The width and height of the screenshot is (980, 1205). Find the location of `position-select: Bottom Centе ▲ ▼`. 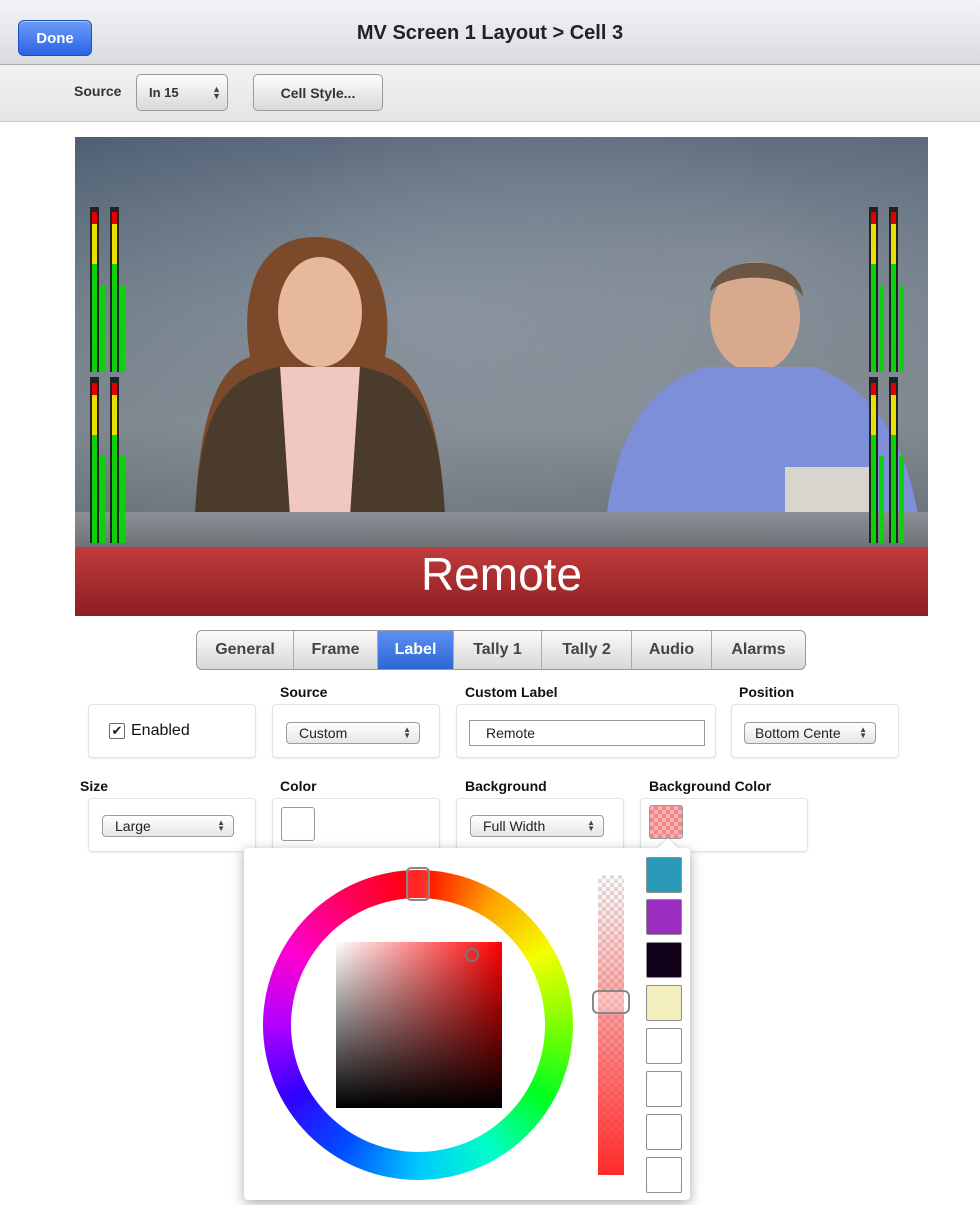

position-select: Bottom Centе ▲ ▼ is located at coordinates (810, 733).